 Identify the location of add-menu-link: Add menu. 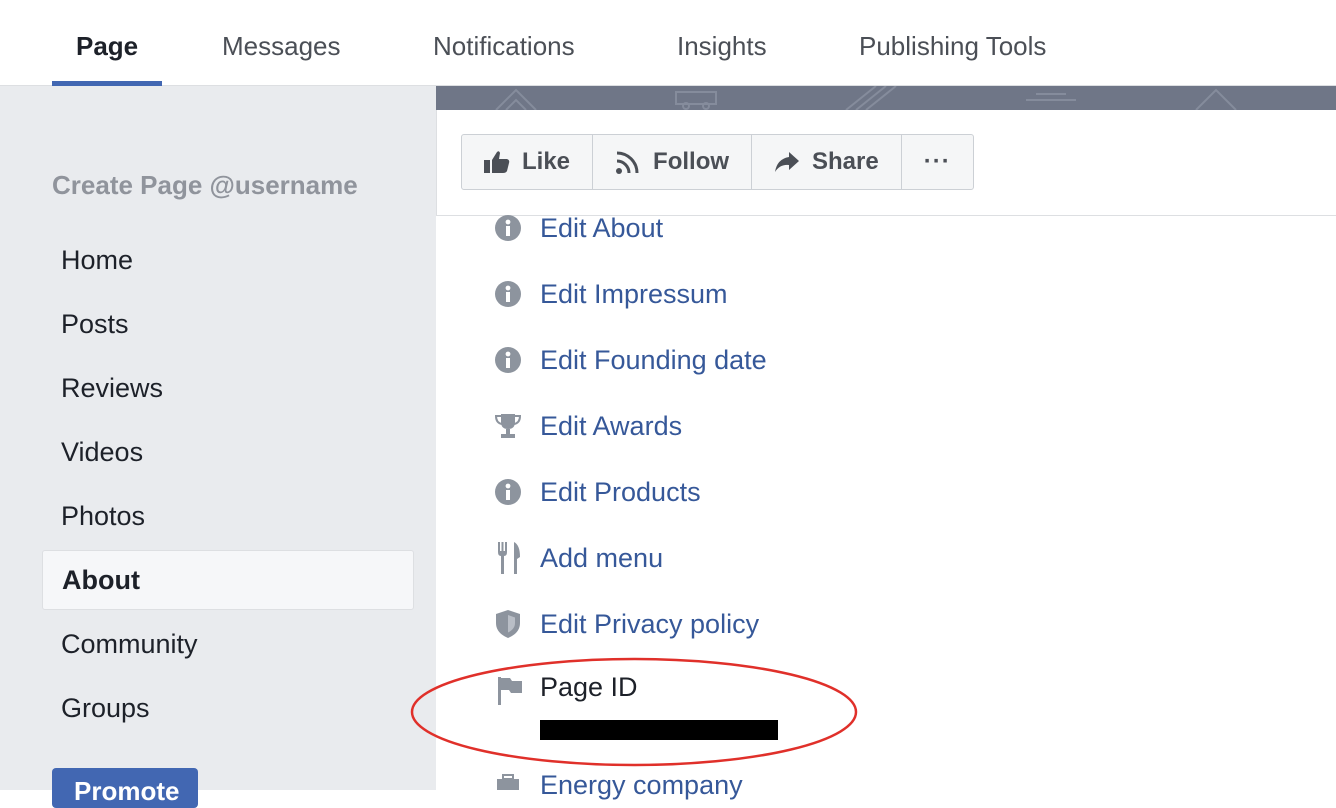
(601, 558).